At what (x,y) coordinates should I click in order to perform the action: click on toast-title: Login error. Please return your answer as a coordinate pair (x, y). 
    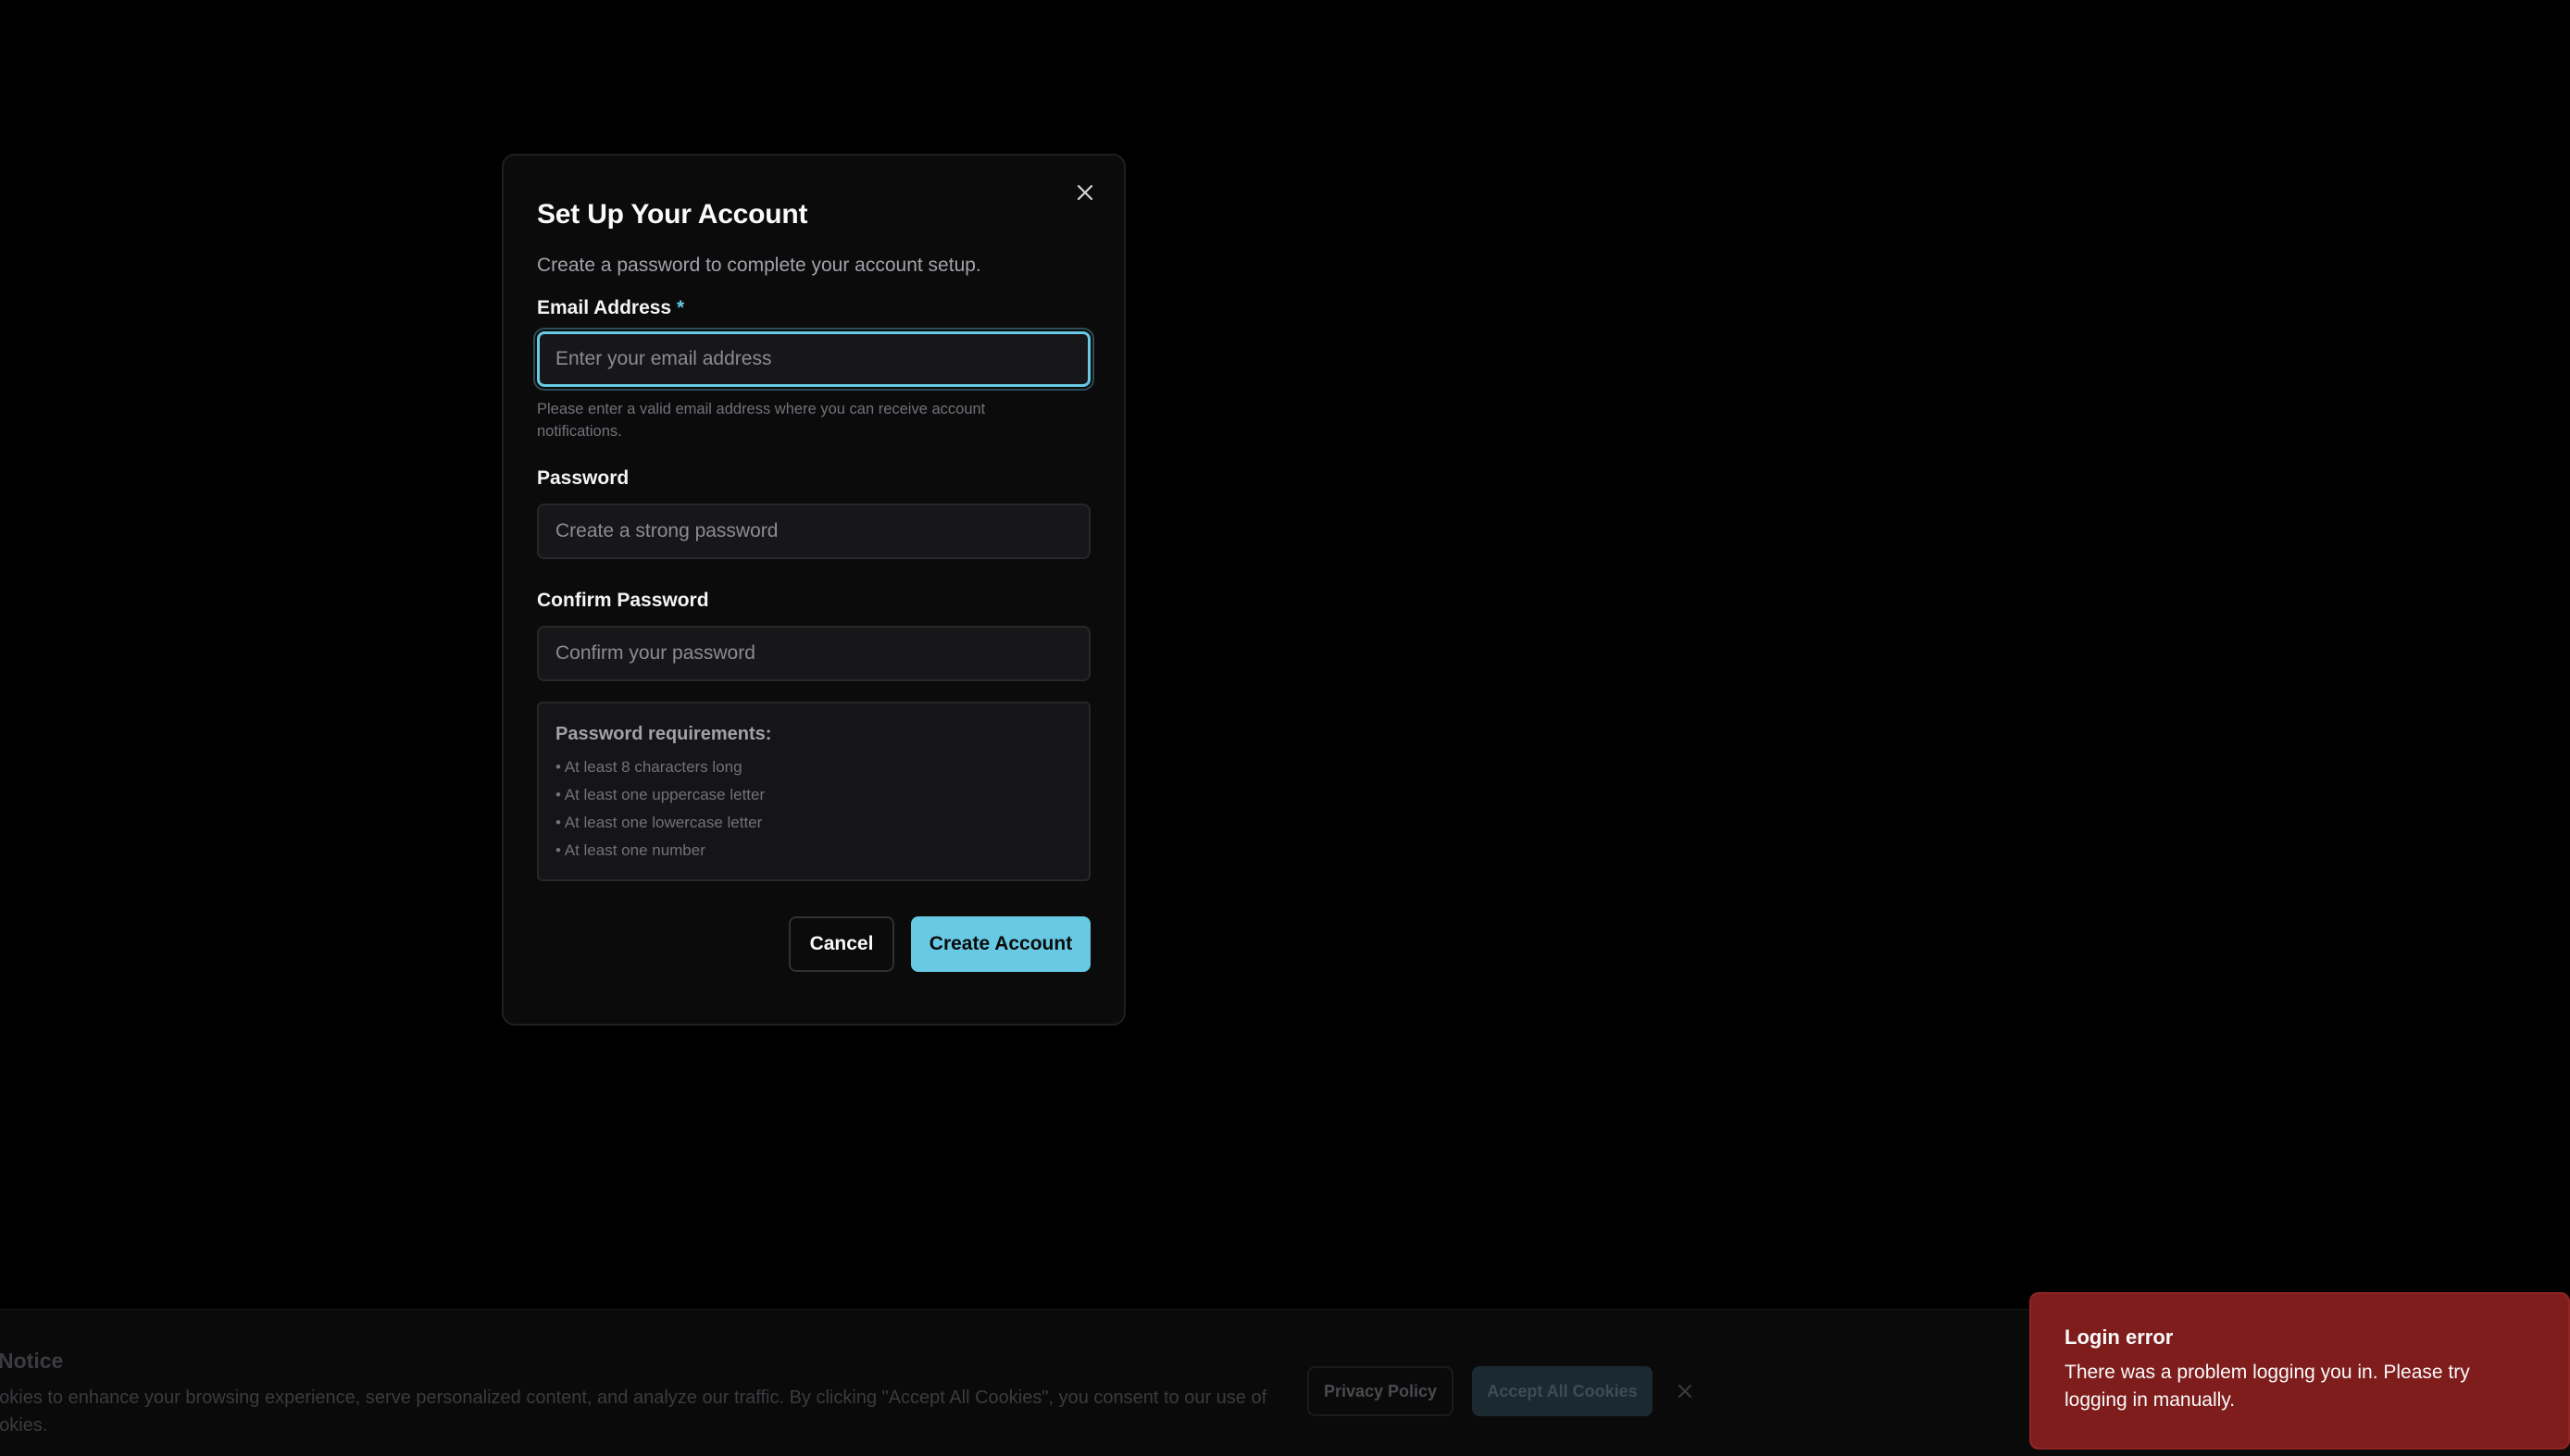
    Looking at the image, I should click on (2119, 1337).